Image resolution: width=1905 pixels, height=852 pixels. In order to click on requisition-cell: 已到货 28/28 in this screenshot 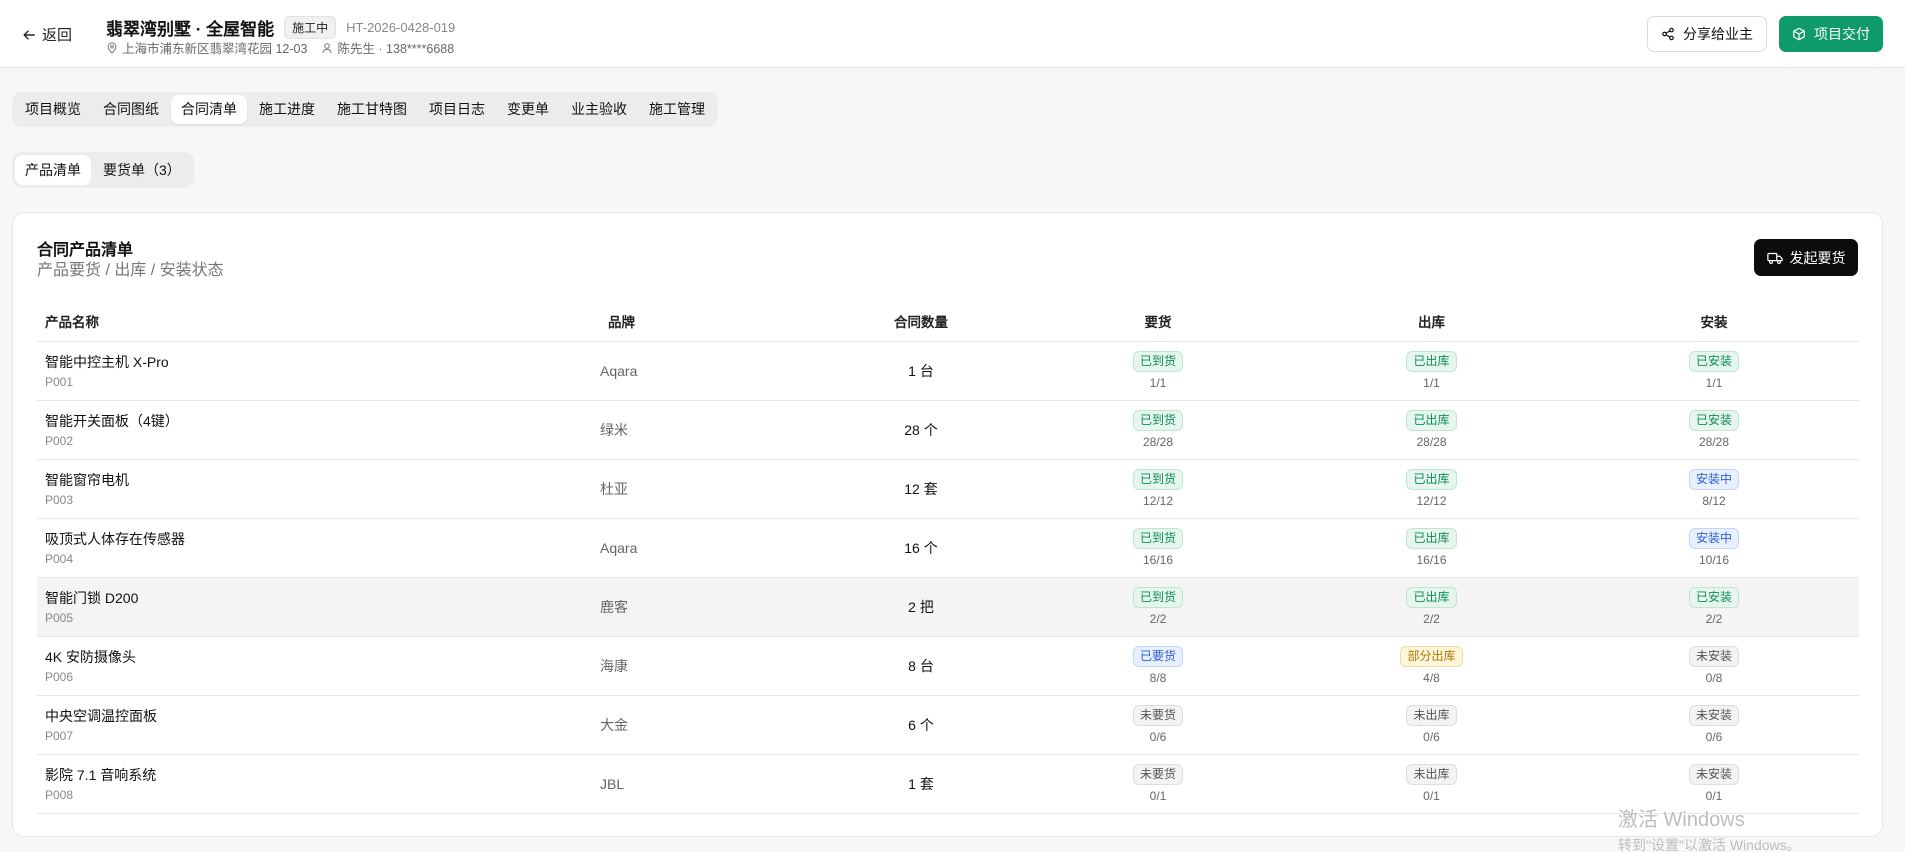, I will do `click(1158, 430)`.